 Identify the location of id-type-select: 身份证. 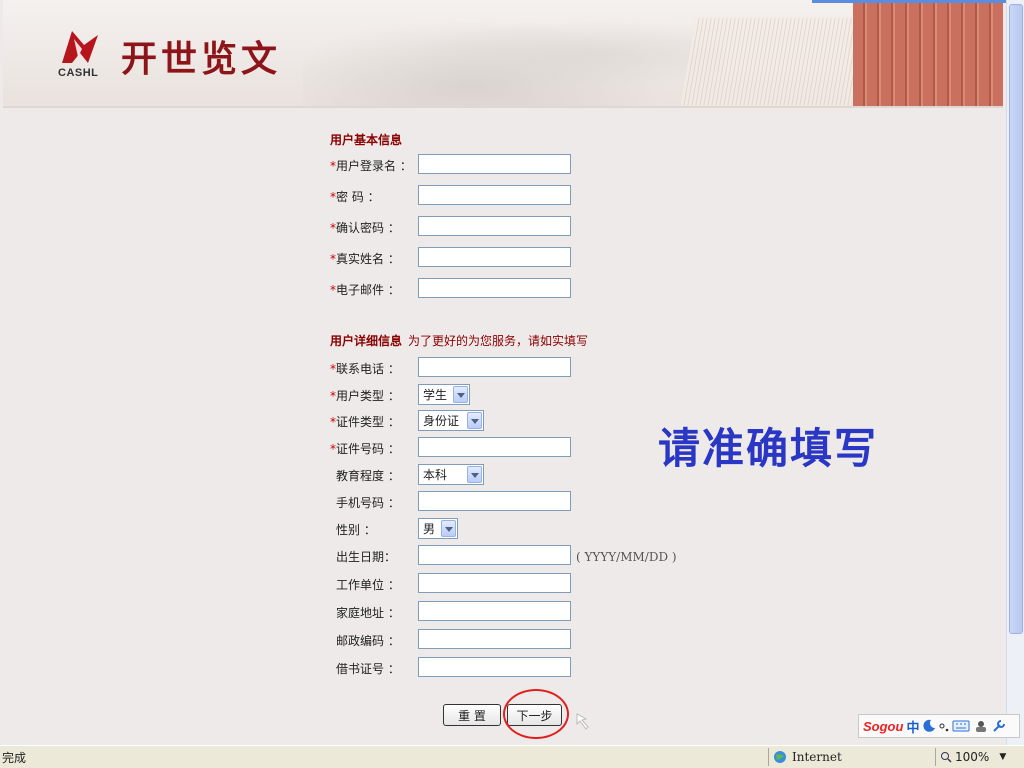
(451, 420).